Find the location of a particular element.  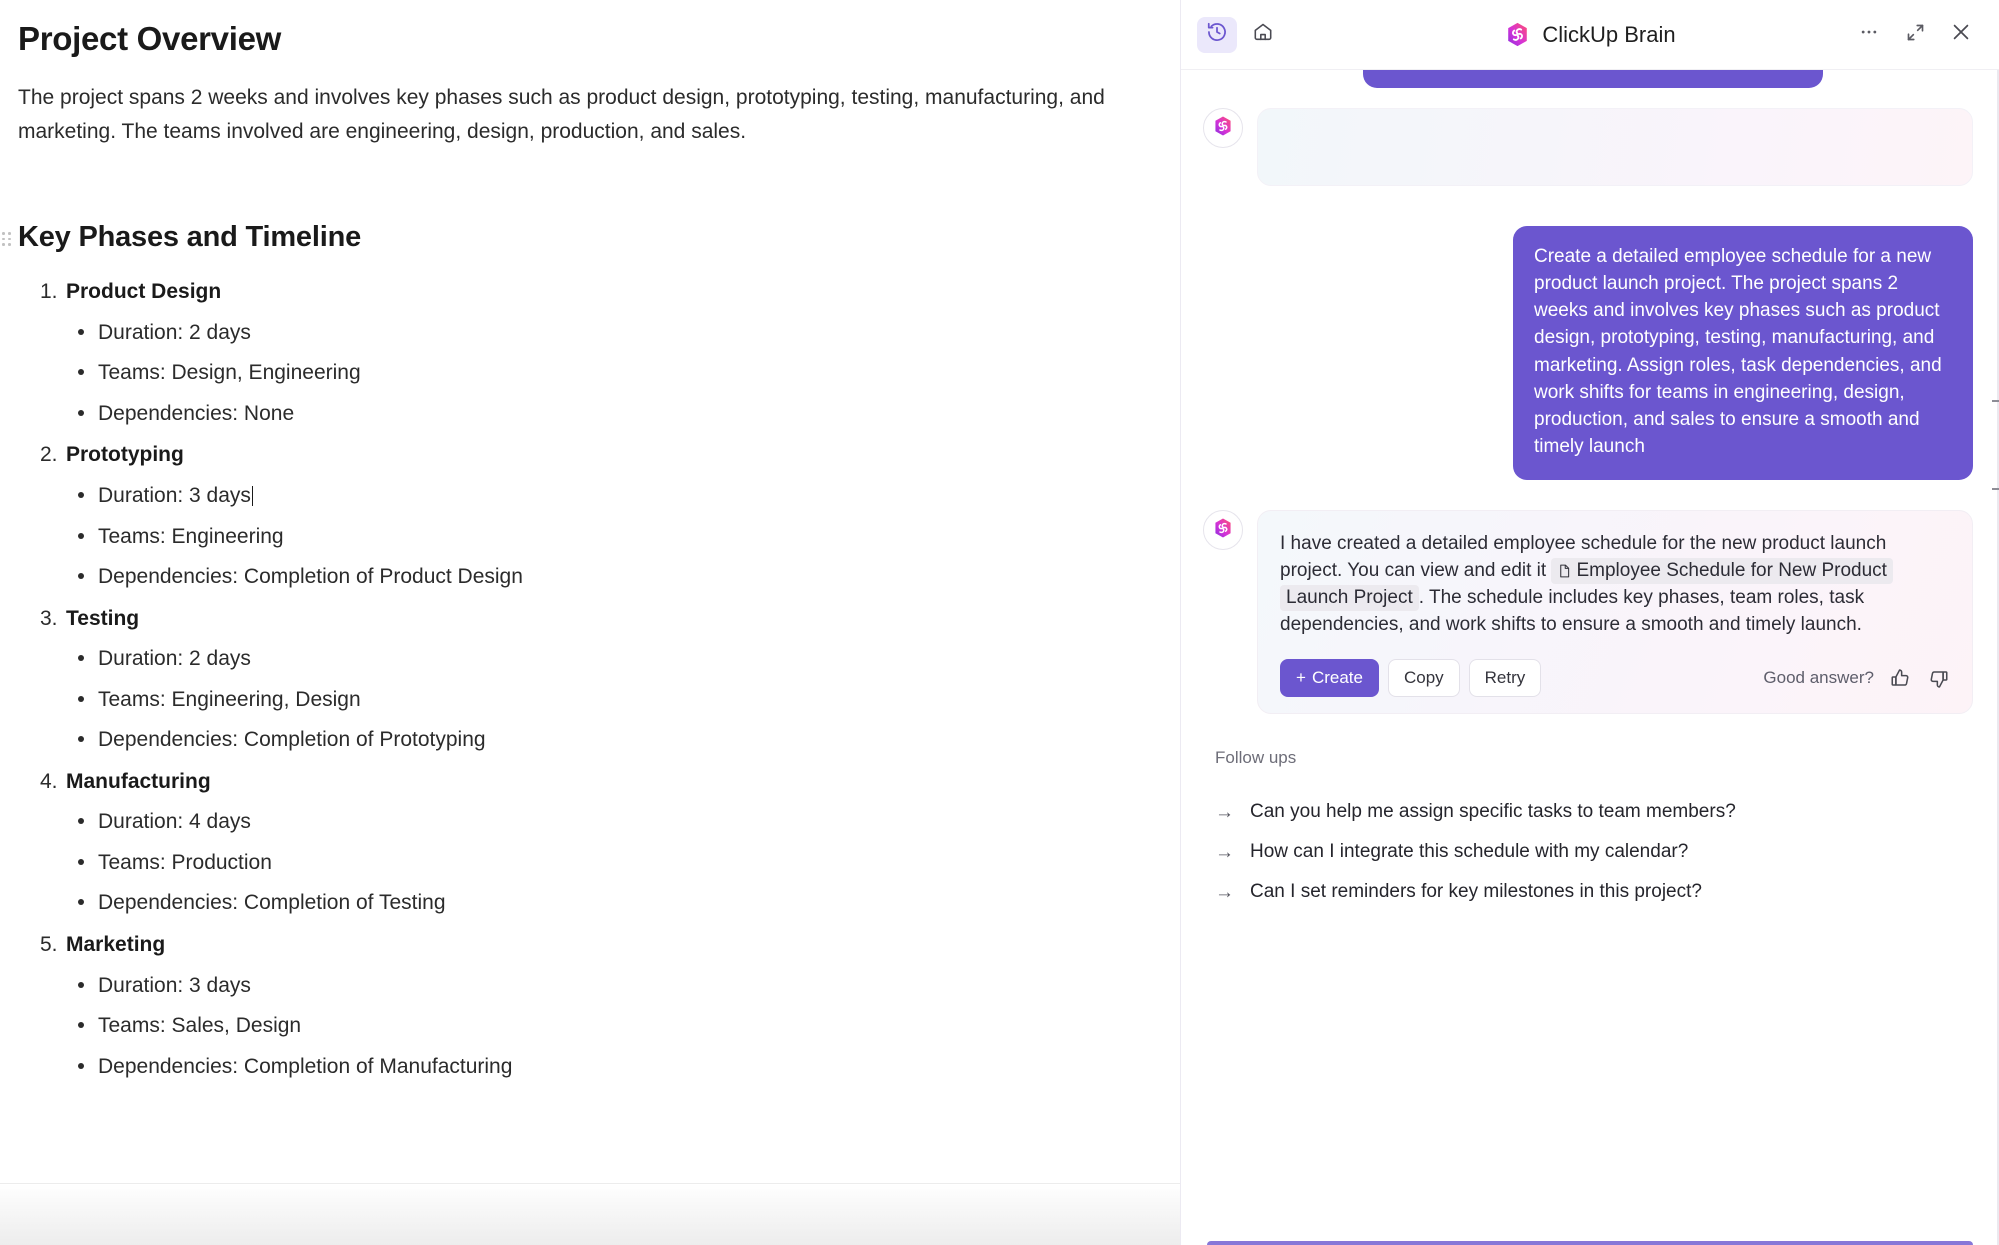

brain-header: ClickUp Brain is located at coordinates (1590, 35).